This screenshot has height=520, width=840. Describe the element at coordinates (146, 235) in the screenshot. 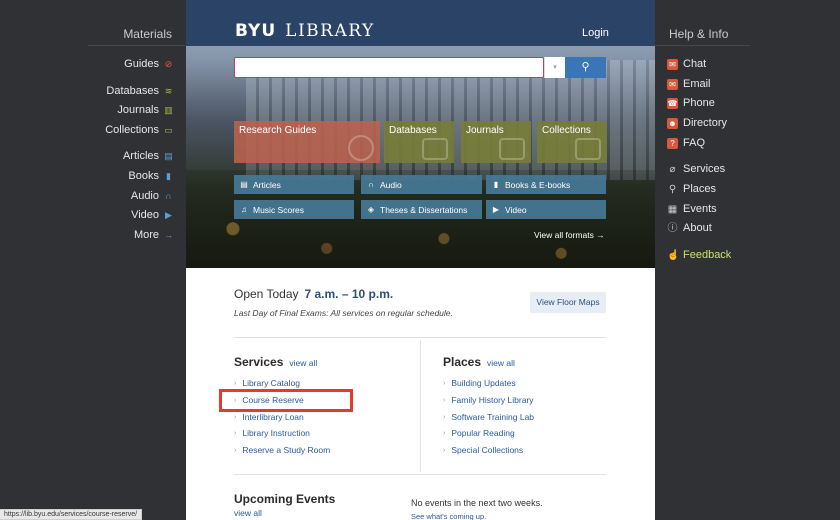

I see `sidebar-item-label: More` at that location.